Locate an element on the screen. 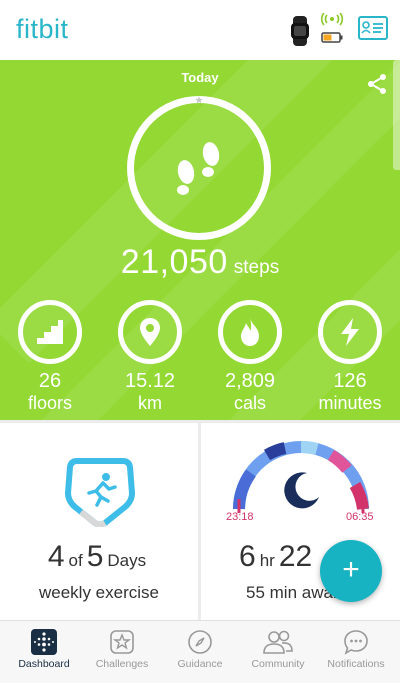 The image size is (400, 683). nav-guidance: Guidance is located at coordinates (200, 652).